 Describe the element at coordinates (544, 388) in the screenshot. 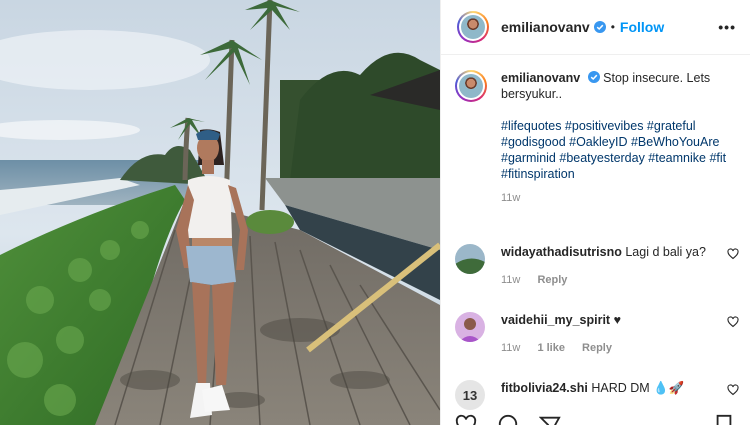

I see `comment-username: fitbolivia24.shi` at that location.